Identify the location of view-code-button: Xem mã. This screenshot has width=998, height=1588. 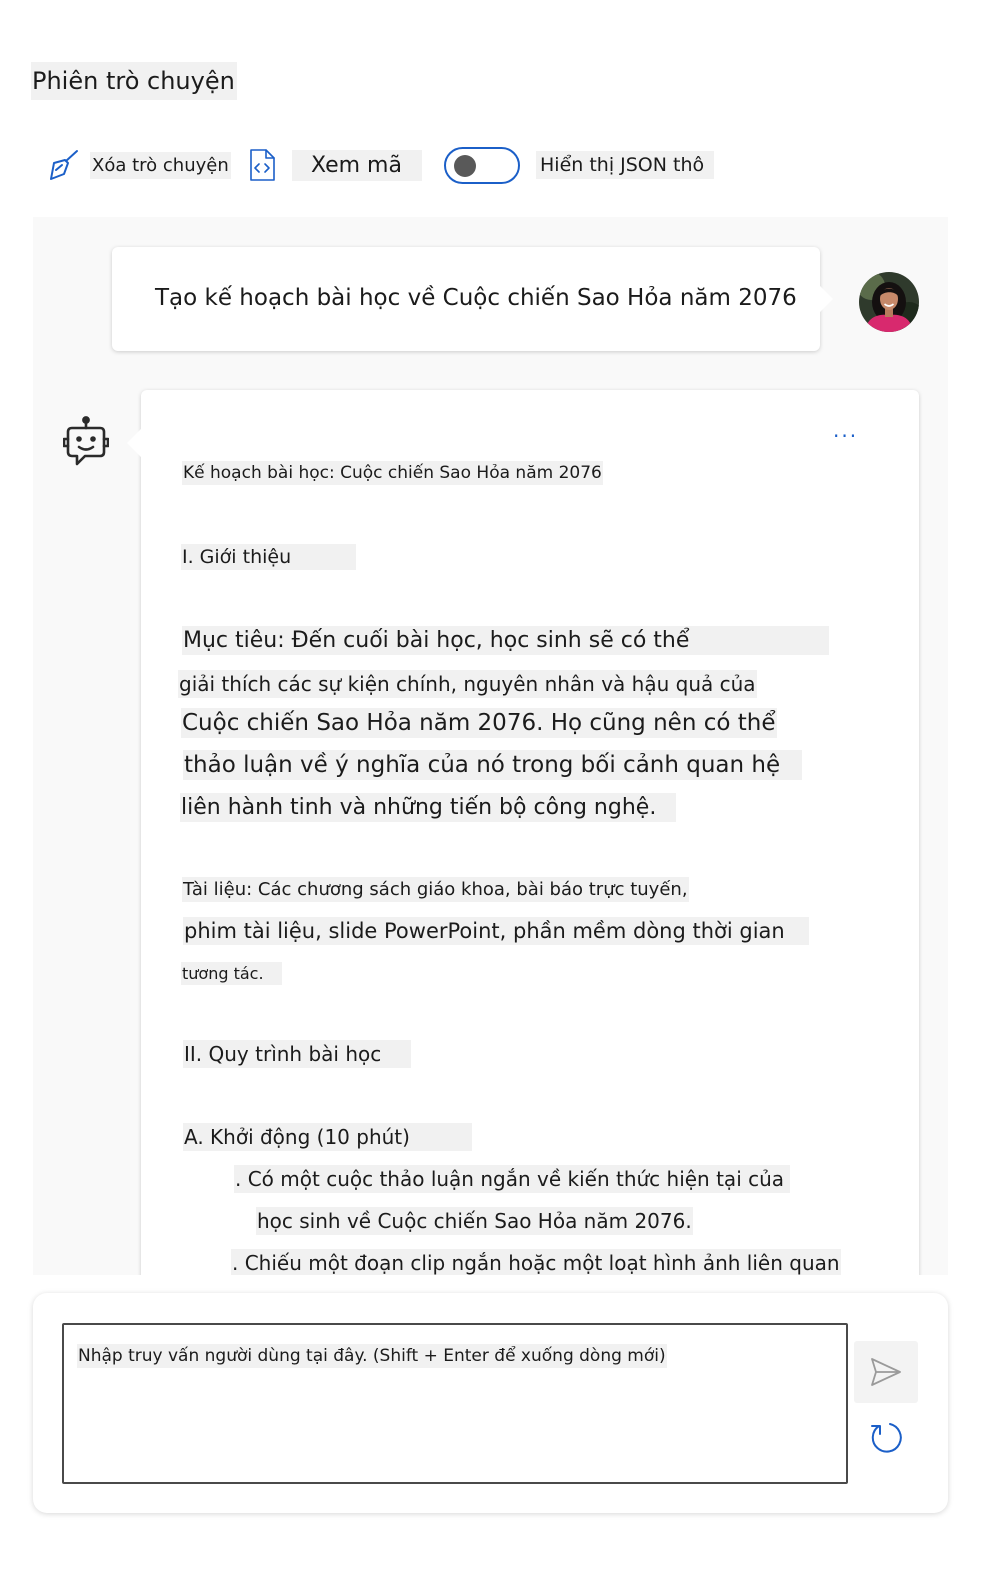
(335, 165).